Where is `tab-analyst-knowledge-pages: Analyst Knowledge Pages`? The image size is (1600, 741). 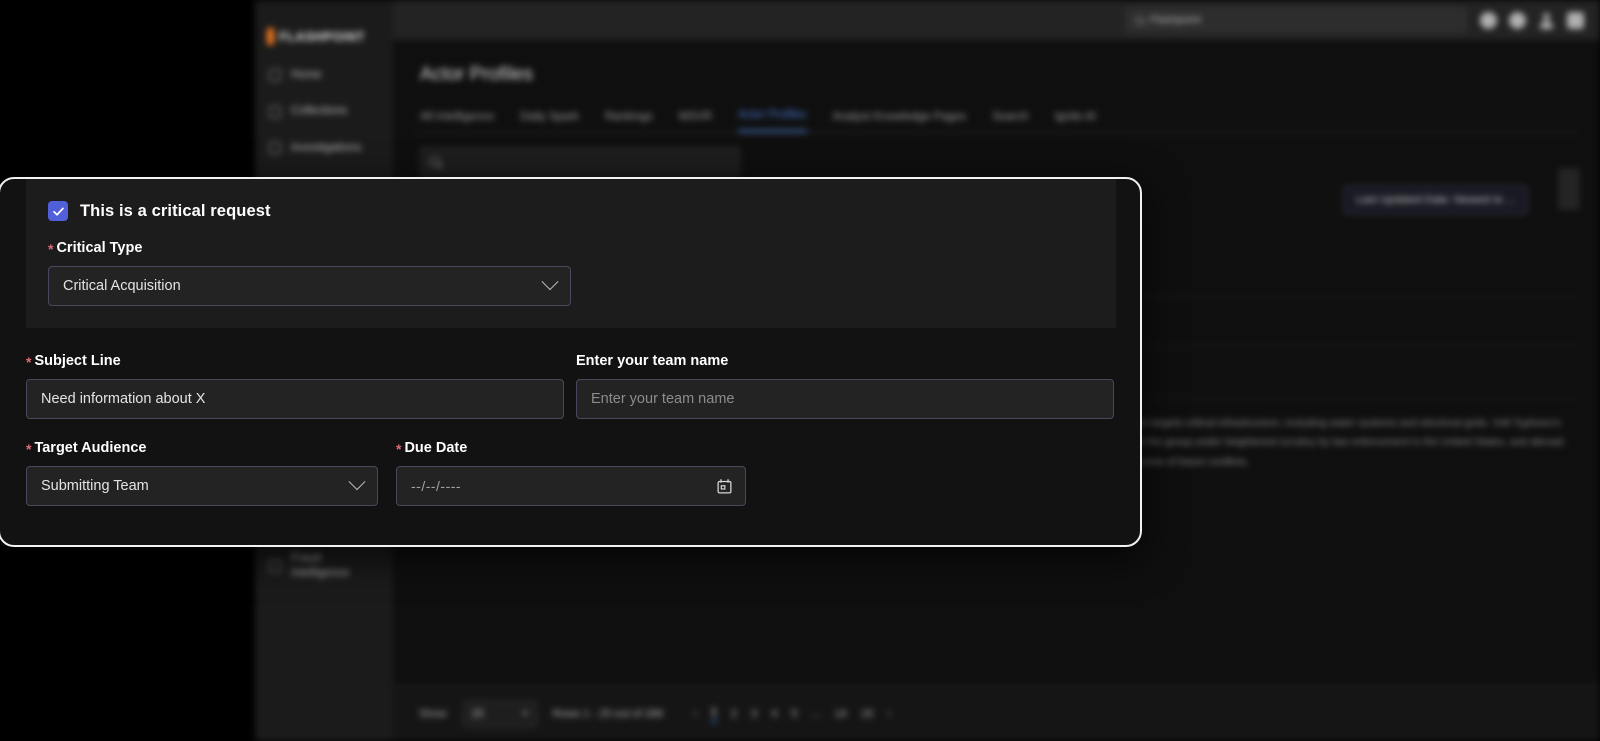 tab-analyst-knowledge-pages: Analyst Knowledge Pages is located at coordinates (900, 121).